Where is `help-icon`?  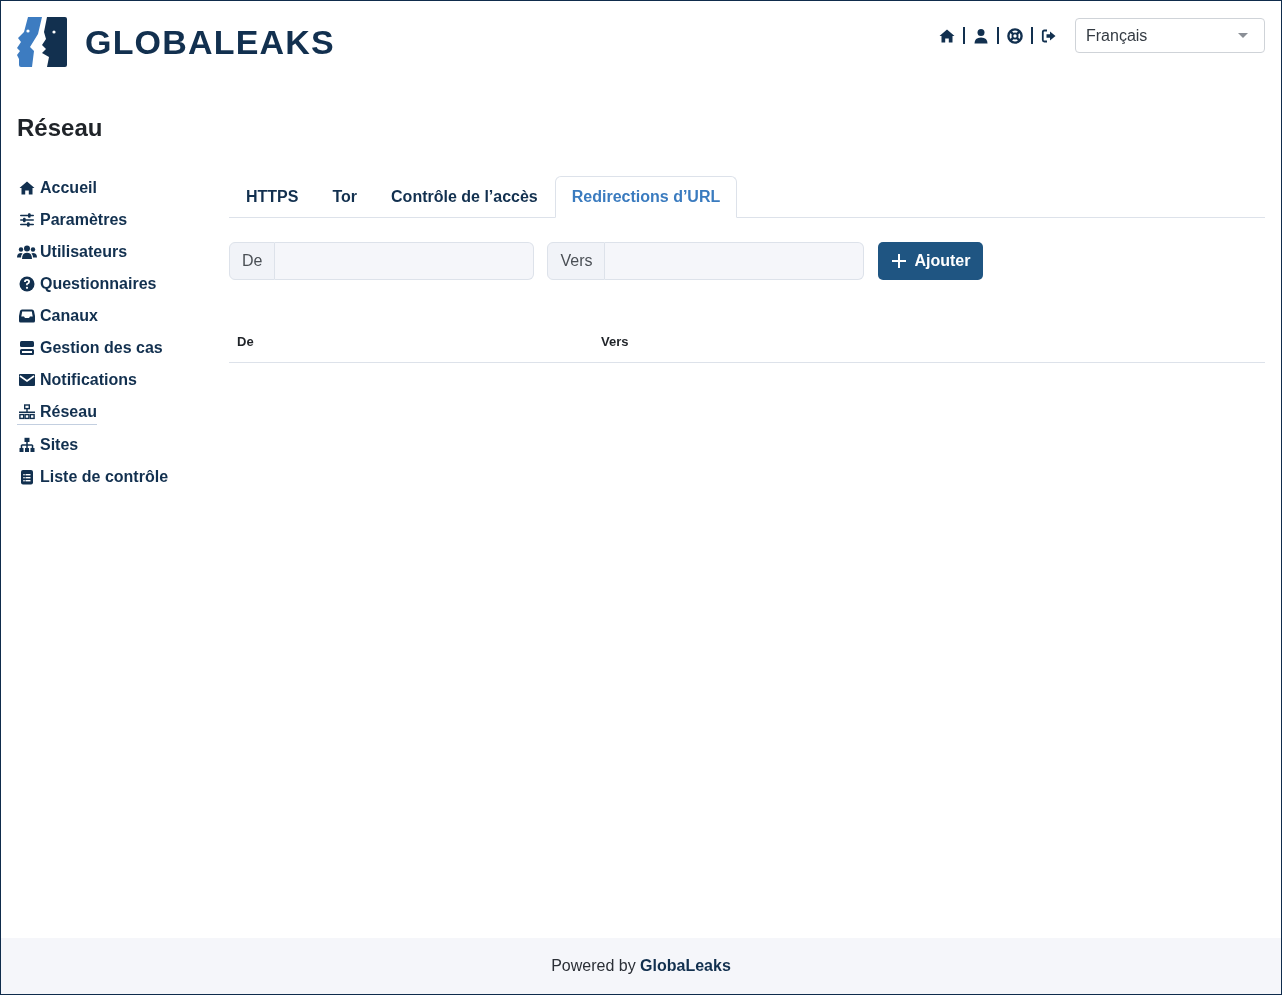
help-icon is located at coordinates (1015, 35).